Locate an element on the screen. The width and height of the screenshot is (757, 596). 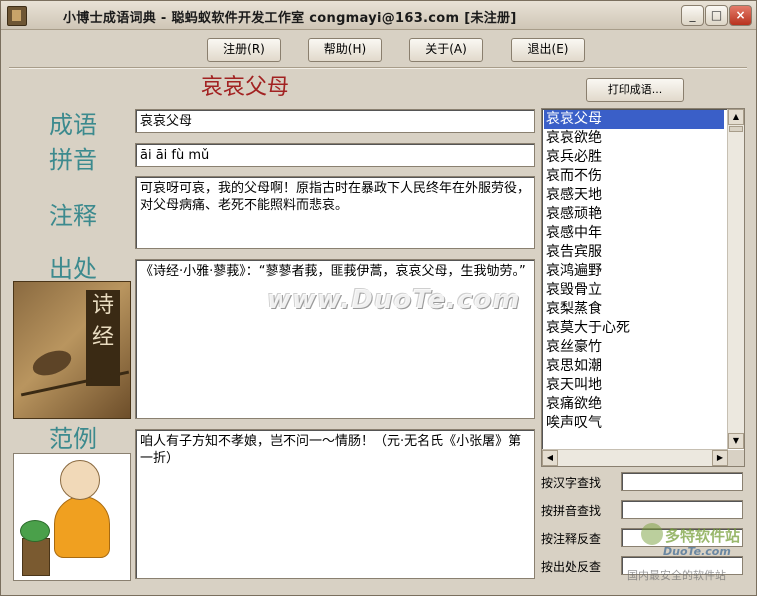
exit-button: 退出(E) is located at coordinates (548, 50).